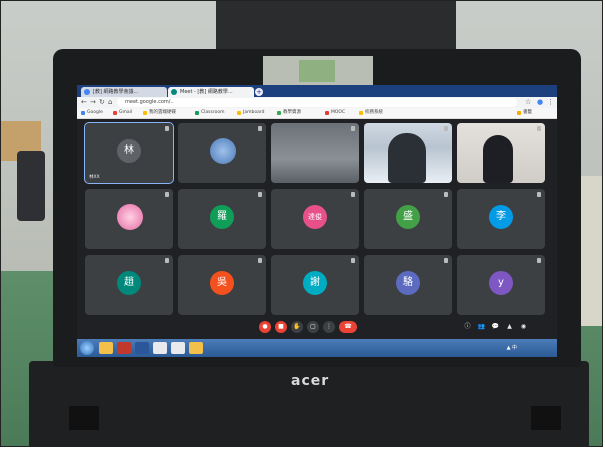 The image size is (605, 449). Describe the element at coordinates (495, 326) in the screenshot. I see `chat-icon: 💬` at that location.